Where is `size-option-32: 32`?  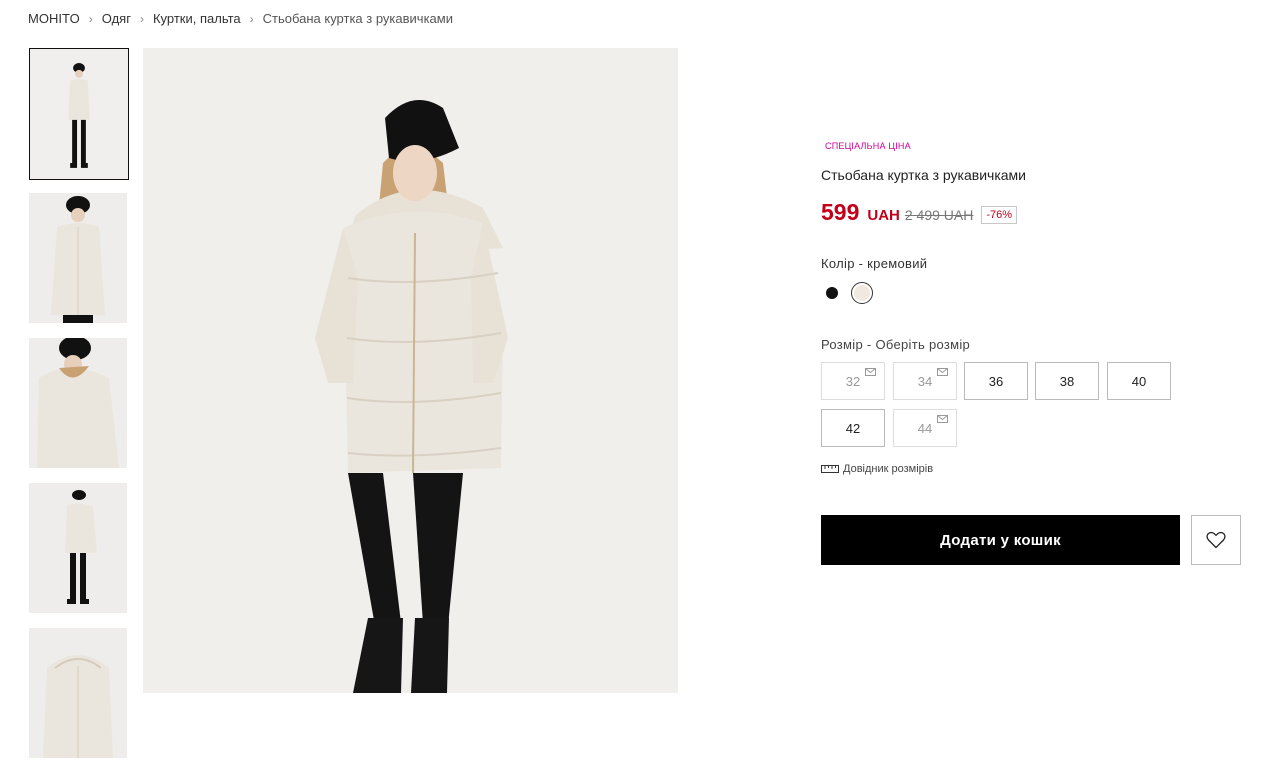 size-option-32: 32 is located at coordinates (853, 381).